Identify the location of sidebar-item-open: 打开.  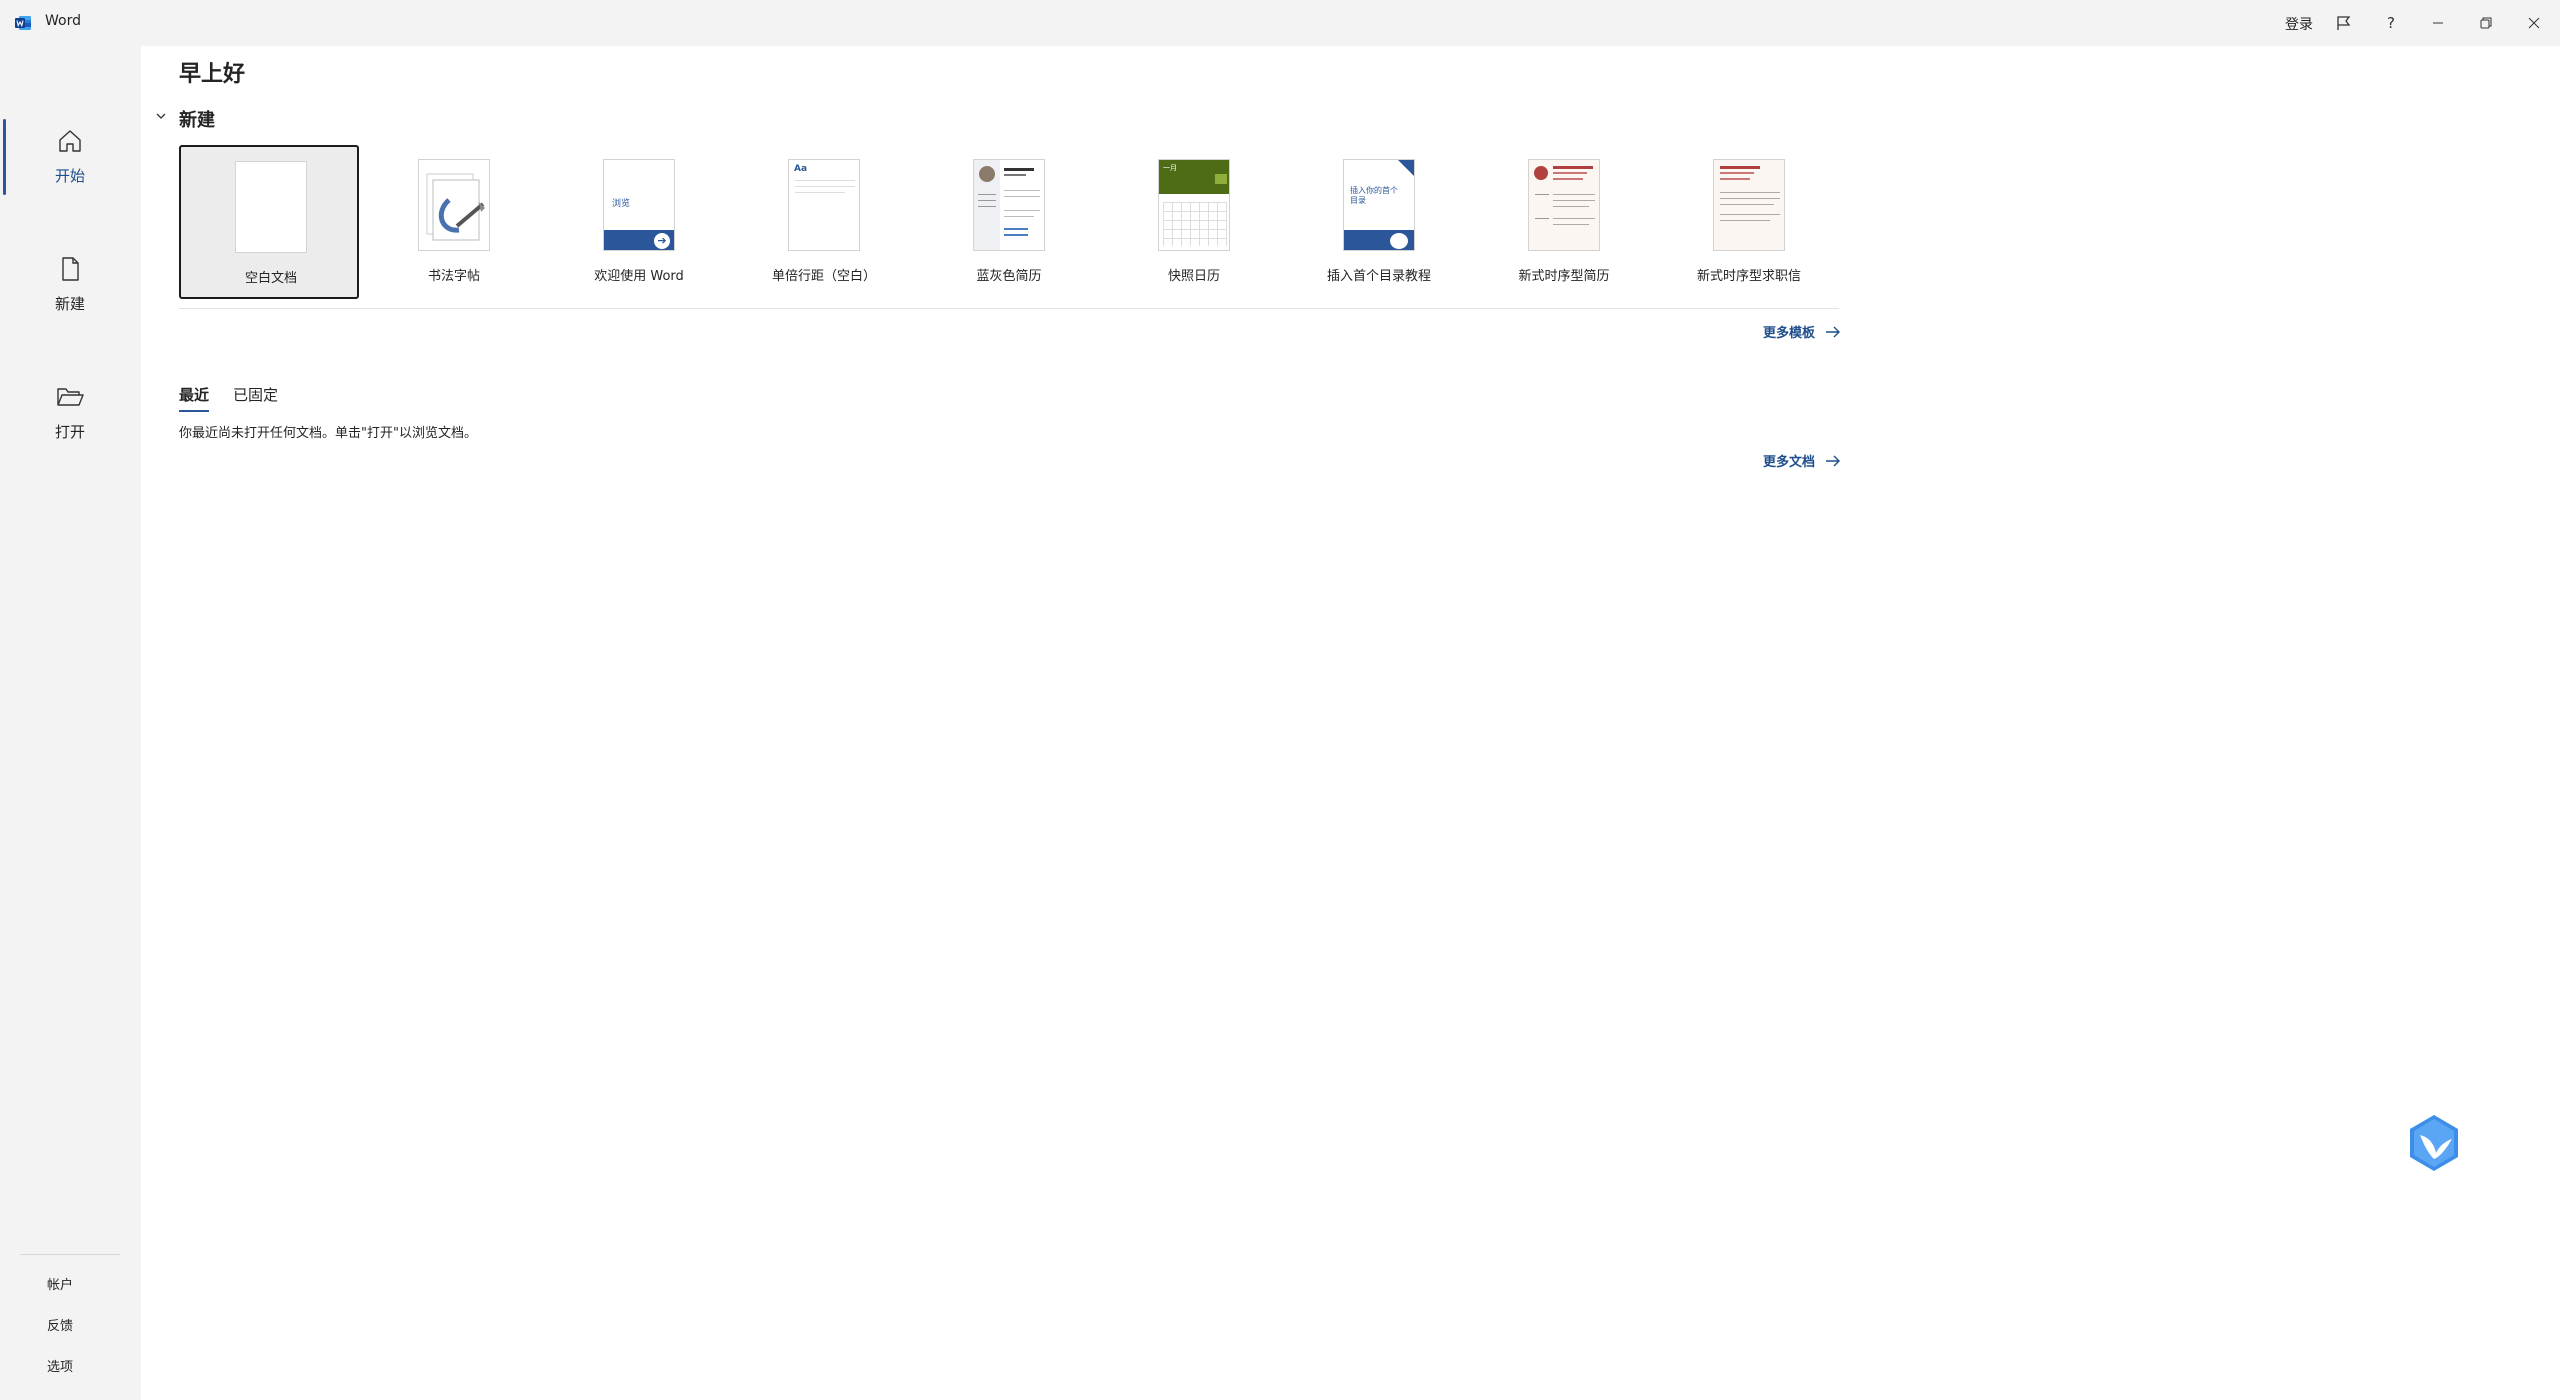
(70, 412).